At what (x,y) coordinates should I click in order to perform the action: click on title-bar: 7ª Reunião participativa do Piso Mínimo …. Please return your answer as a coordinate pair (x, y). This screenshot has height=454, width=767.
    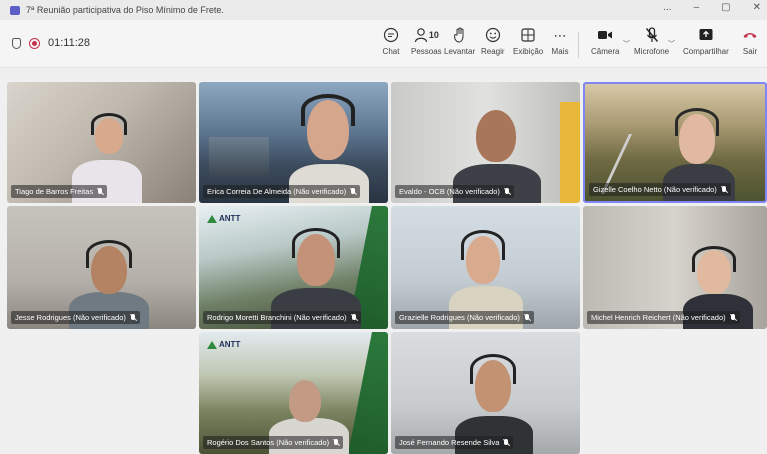
    Looking at the image, I should click on (383, 10).